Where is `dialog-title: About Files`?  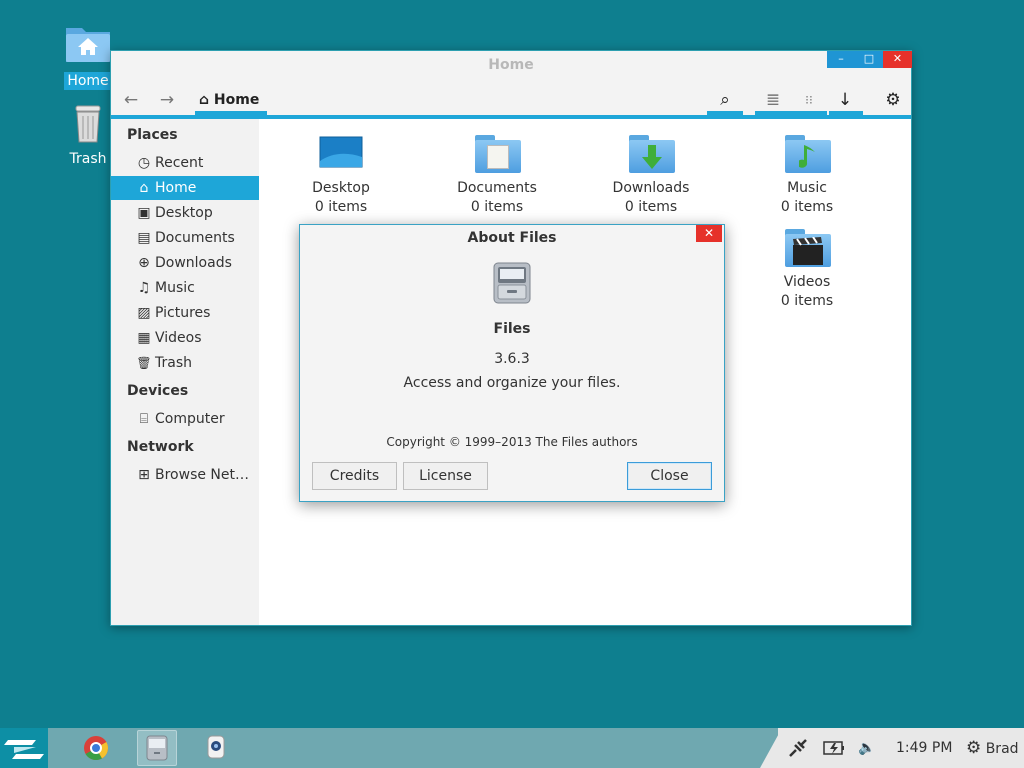 dialog-title: About Files is located at coordinates (512, 238).